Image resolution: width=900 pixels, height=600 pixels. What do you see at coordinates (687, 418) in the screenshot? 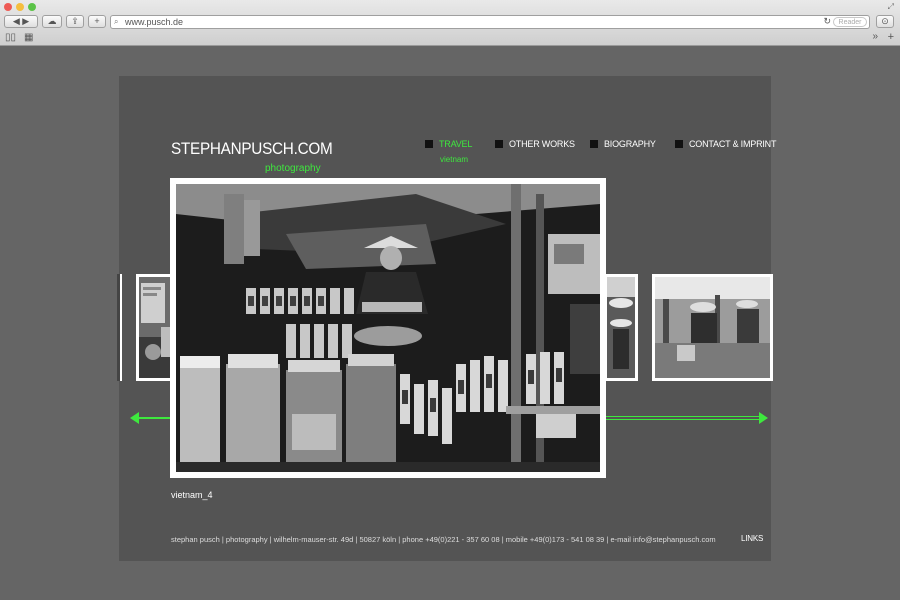
I see `next-arrow-icon` at bounding box center [687, 418].